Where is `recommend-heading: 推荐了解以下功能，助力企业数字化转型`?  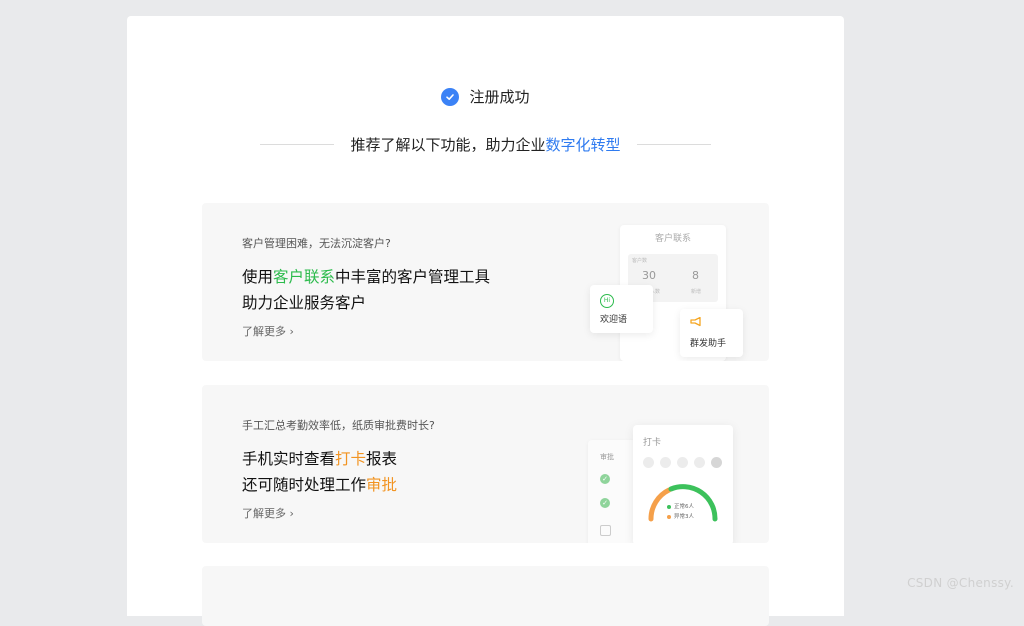 recommend-heading: 推荐了解以下功能，助力企业数字化转型 is located at coordinates (485, 144).